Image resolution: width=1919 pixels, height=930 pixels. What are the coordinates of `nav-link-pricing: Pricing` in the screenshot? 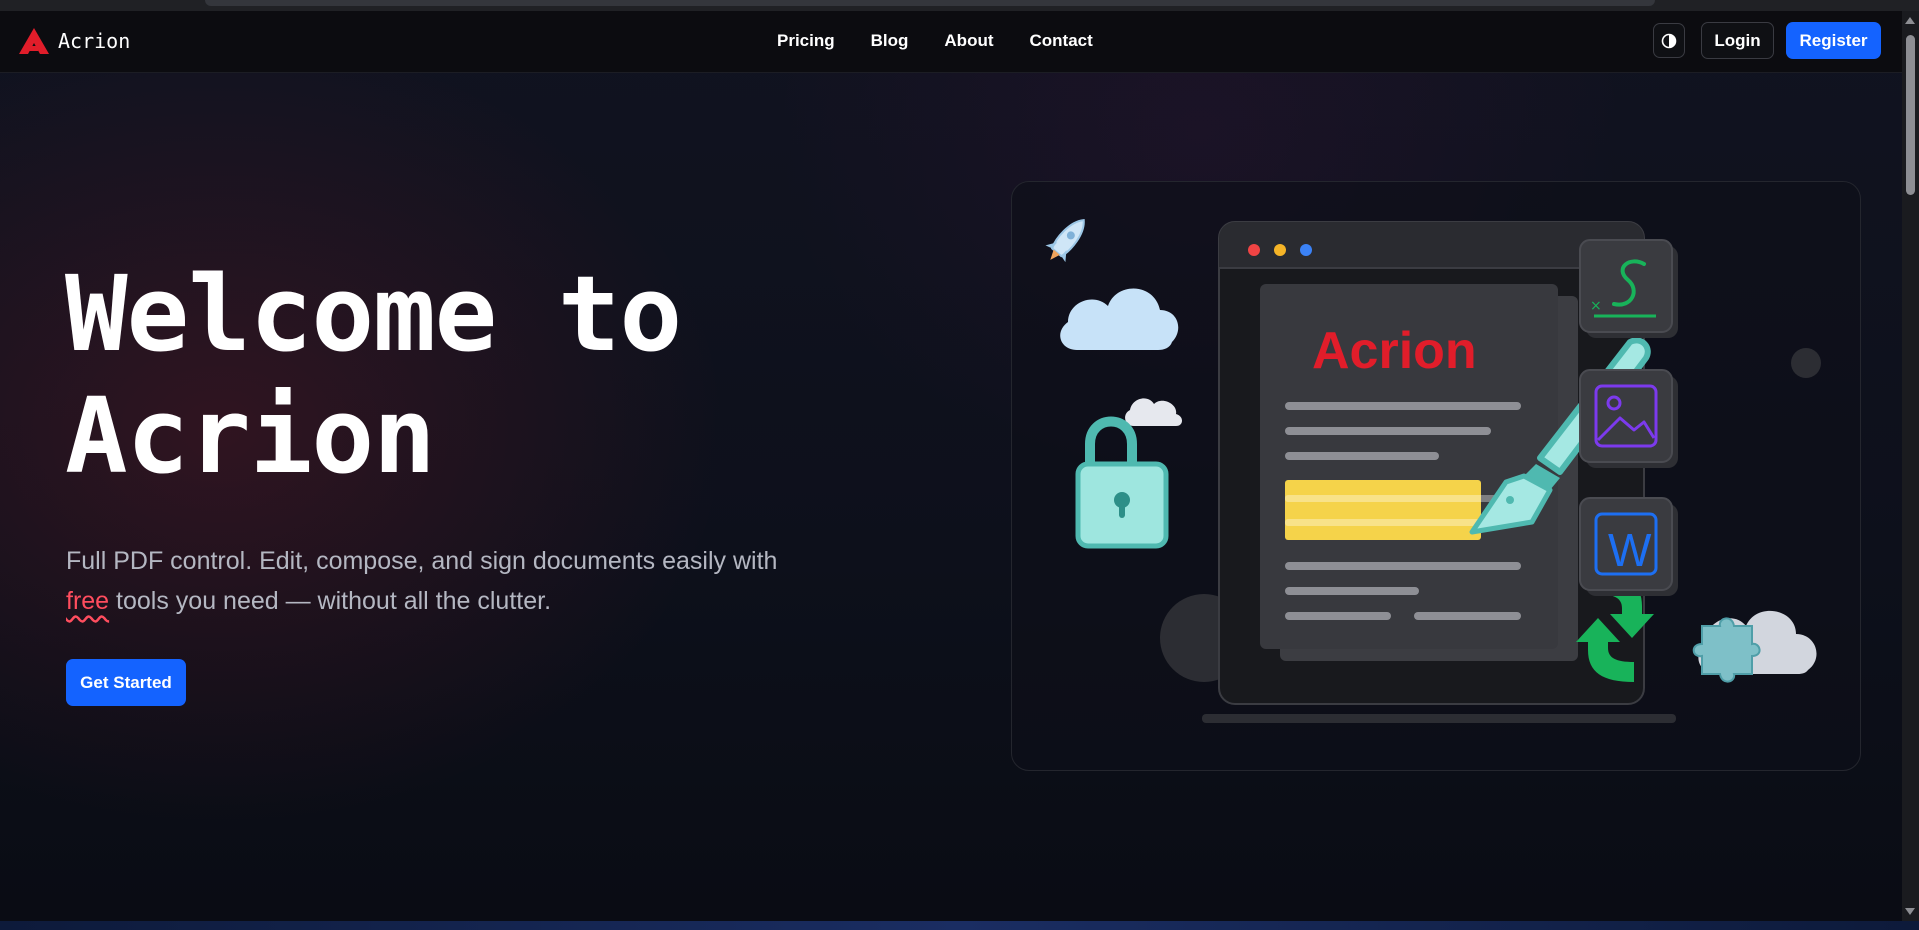 It's located at (806, 41).